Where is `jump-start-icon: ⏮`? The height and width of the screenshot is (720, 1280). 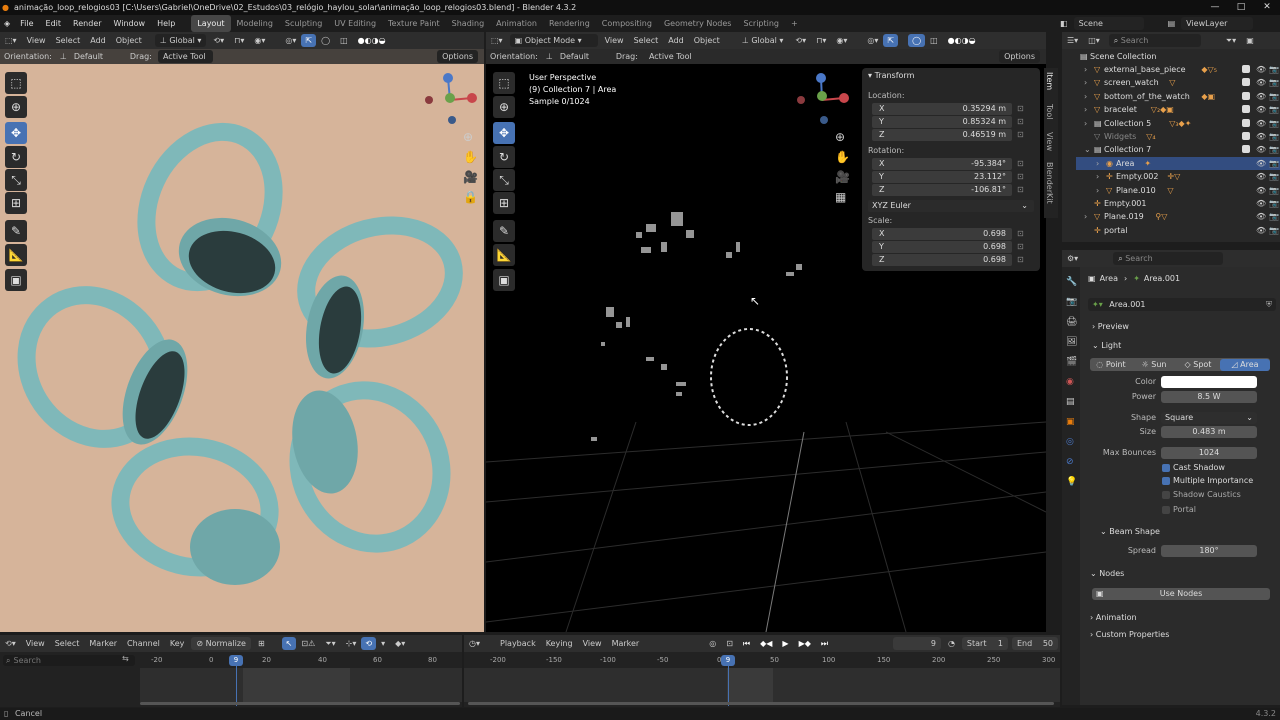 jump-start-icon: ⏮ is located at coordinates (746, 643).